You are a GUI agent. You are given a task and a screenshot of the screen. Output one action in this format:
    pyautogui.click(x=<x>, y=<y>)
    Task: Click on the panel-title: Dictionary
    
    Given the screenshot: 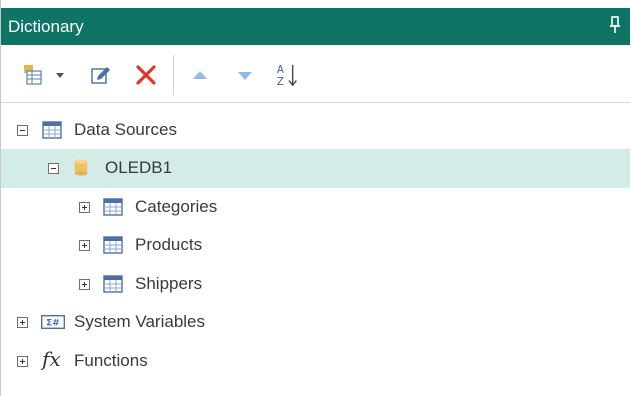 What is the action you would take?
    pyautogui.click(x=46, y=26)
    